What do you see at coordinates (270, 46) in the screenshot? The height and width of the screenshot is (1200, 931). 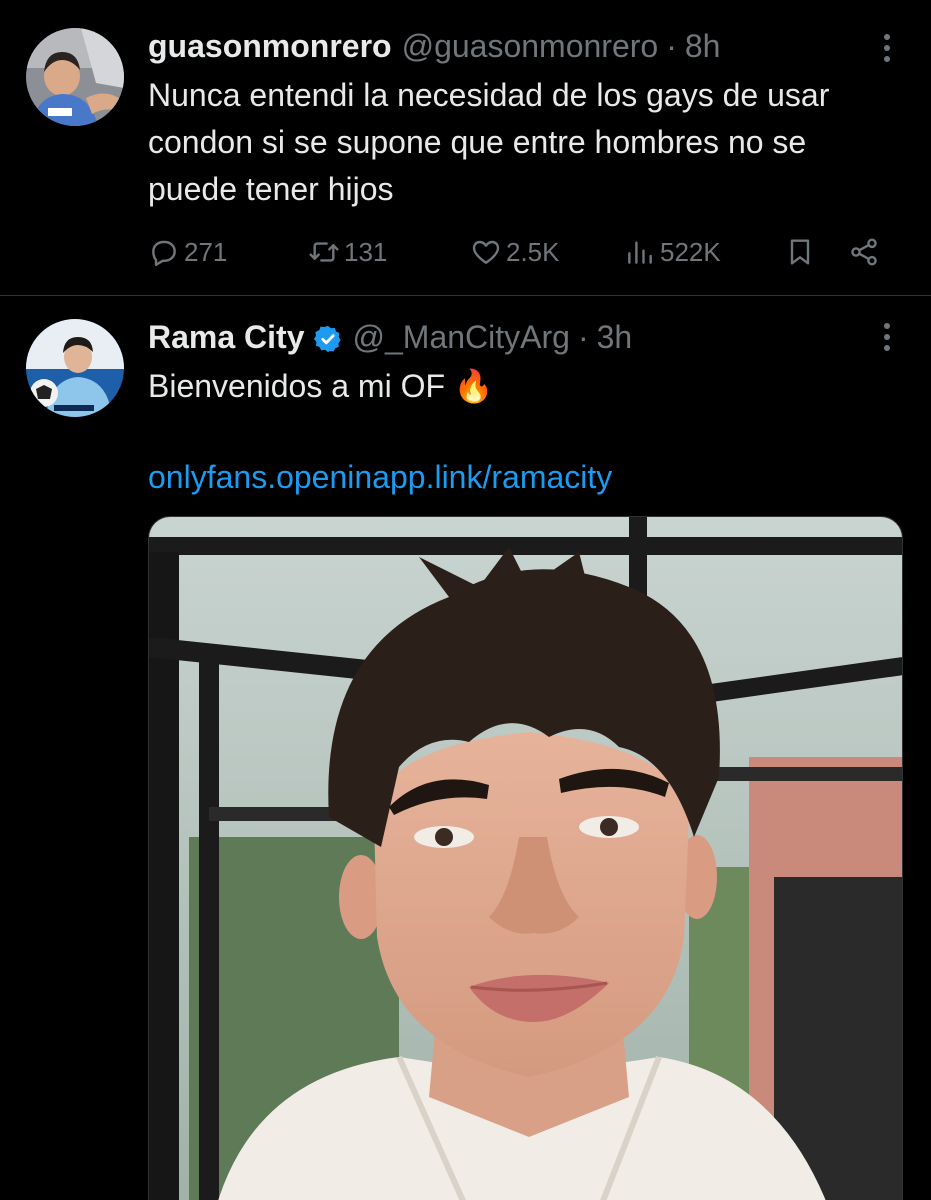 I see `display-name: guasonmonrero` at bounding box center [270, 46].